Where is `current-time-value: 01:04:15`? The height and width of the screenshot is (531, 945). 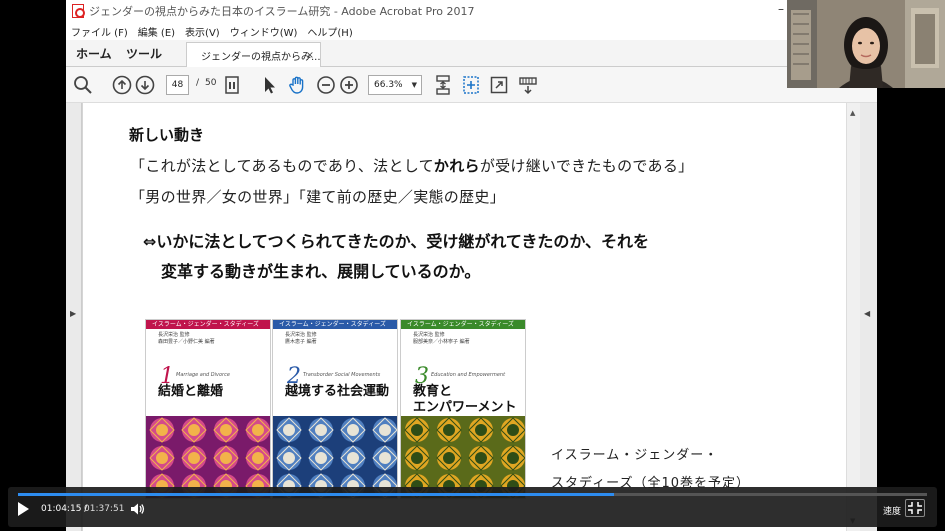
current-time-value: 01:04:15 is located at coordinates (61, 509).